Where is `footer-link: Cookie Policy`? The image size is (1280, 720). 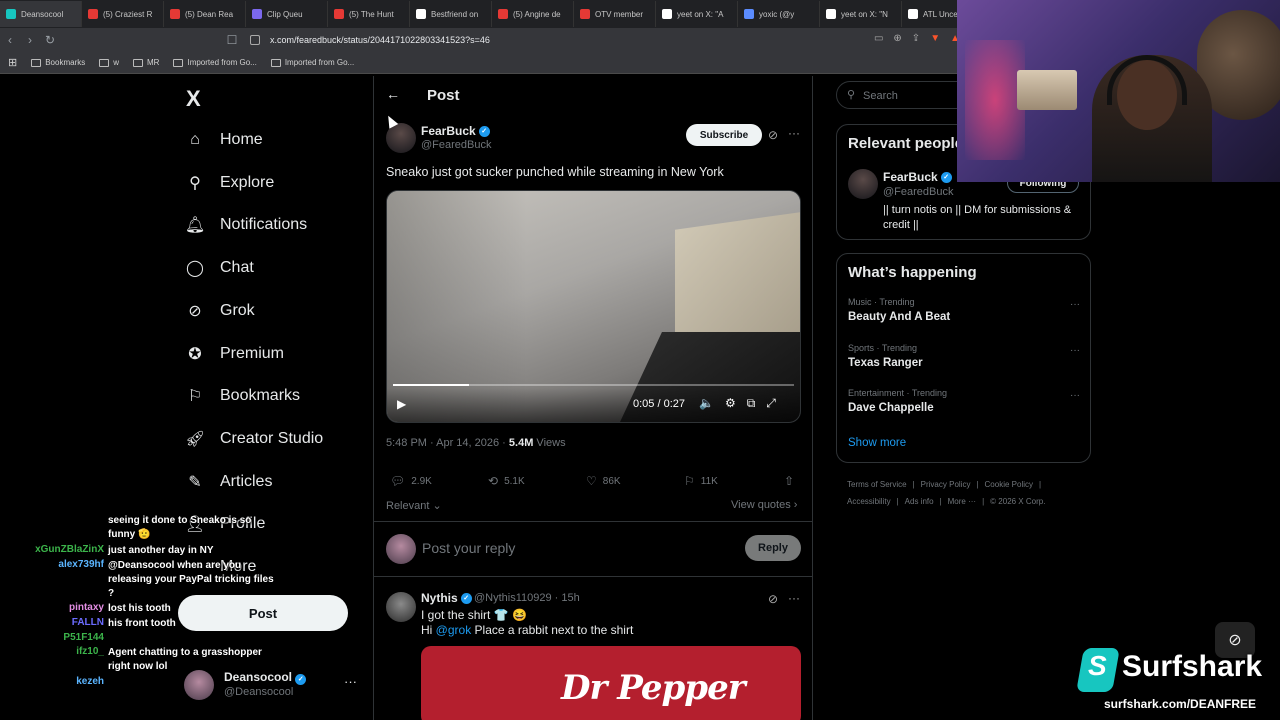 footer-link: Cookie Policy is located at coordinates (1009, 484).